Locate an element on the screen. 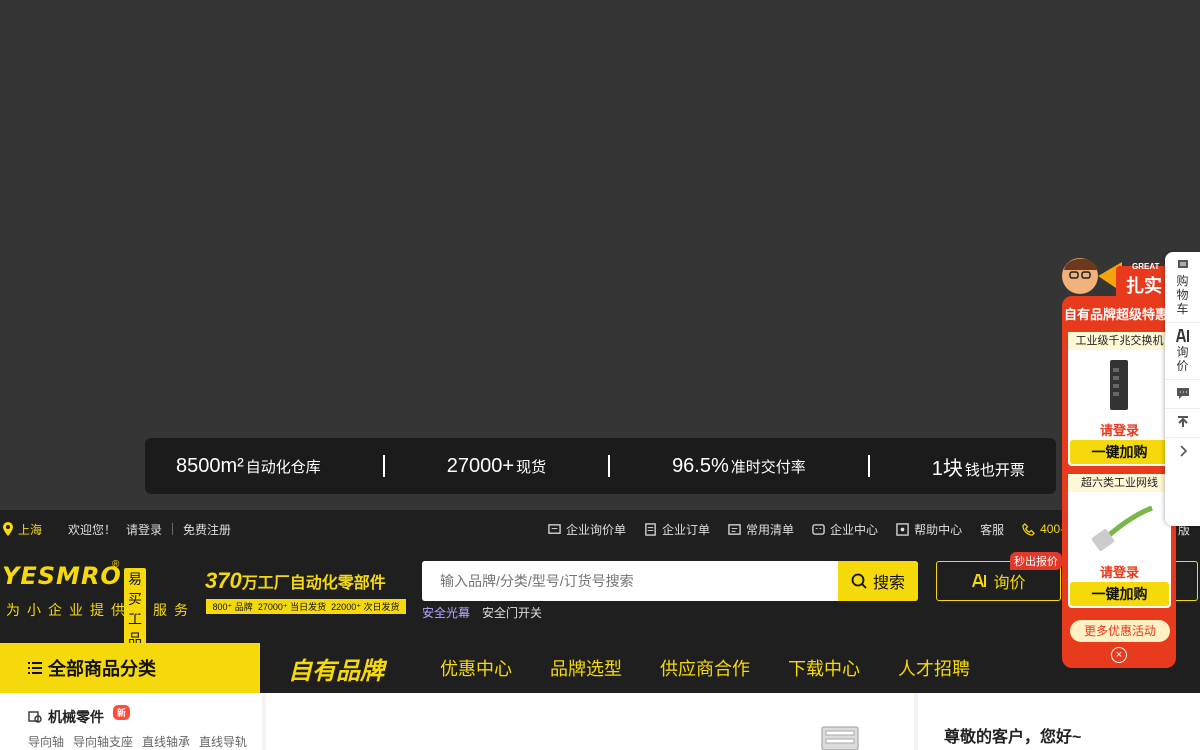 The height and width of the screenshot is (750, 1200). search-button-label: 搜索 is located at coordinates (888, 583).